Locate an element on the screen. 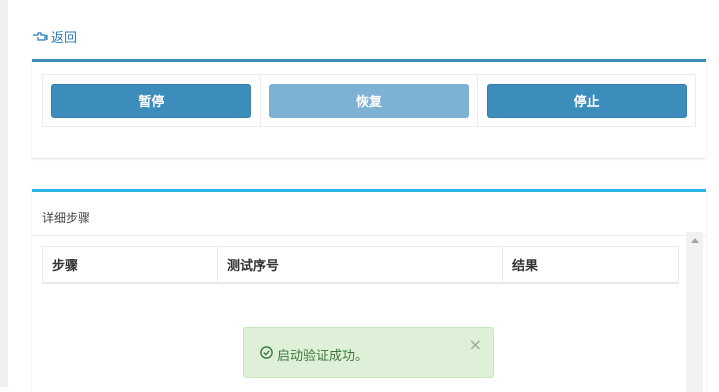  success-toast: 启动验证成功。 × is located at coordinates (368, 352).